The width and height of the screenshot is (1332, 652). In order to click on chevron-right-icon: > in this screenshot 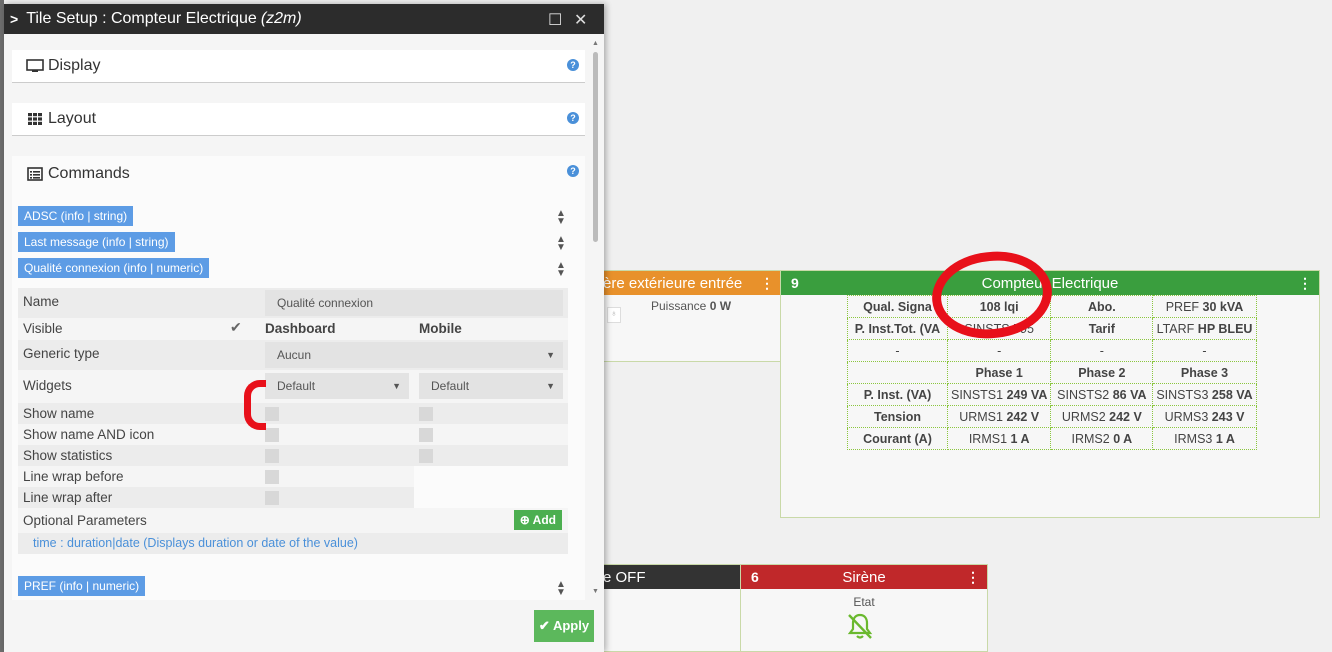, I will do `click(14, 19)`.